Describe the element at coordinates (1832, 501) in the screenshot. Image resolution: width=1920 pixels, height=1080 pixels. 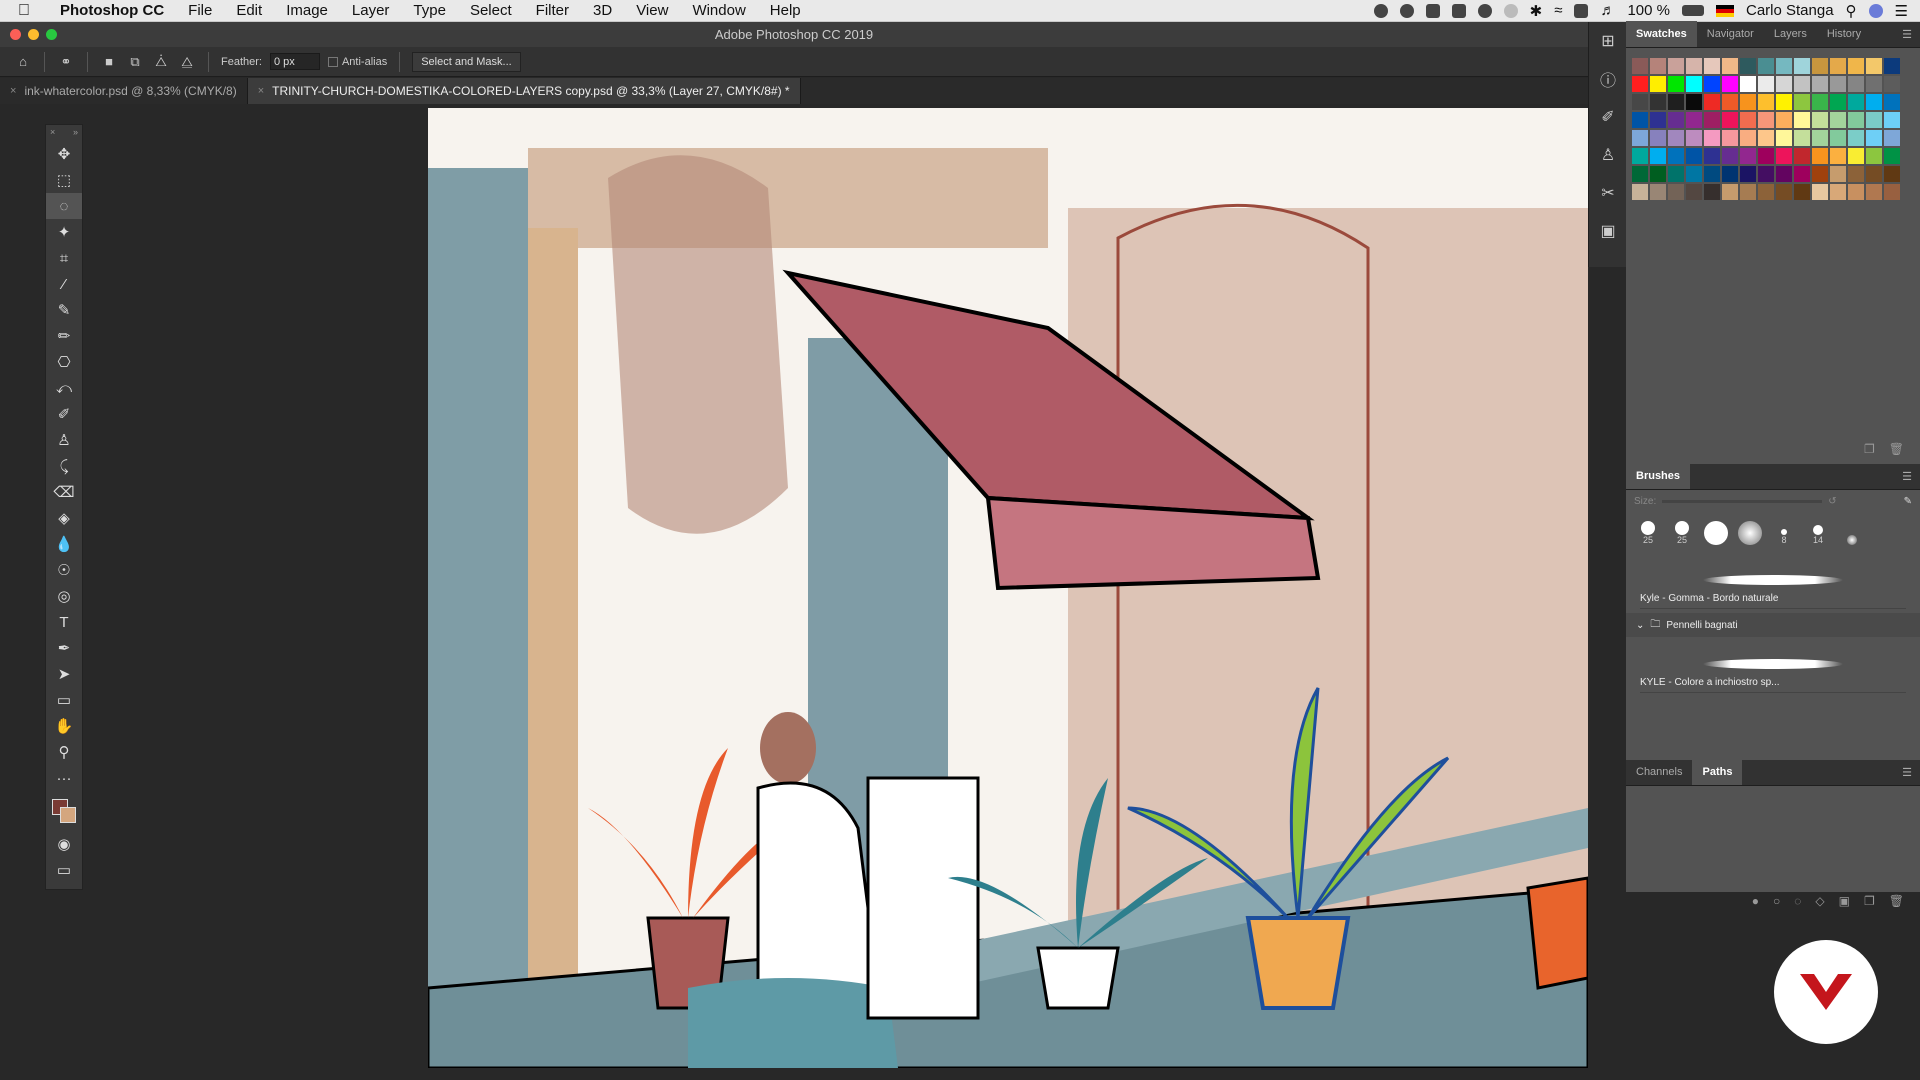
I see `reset-icon: ↺` at that location.